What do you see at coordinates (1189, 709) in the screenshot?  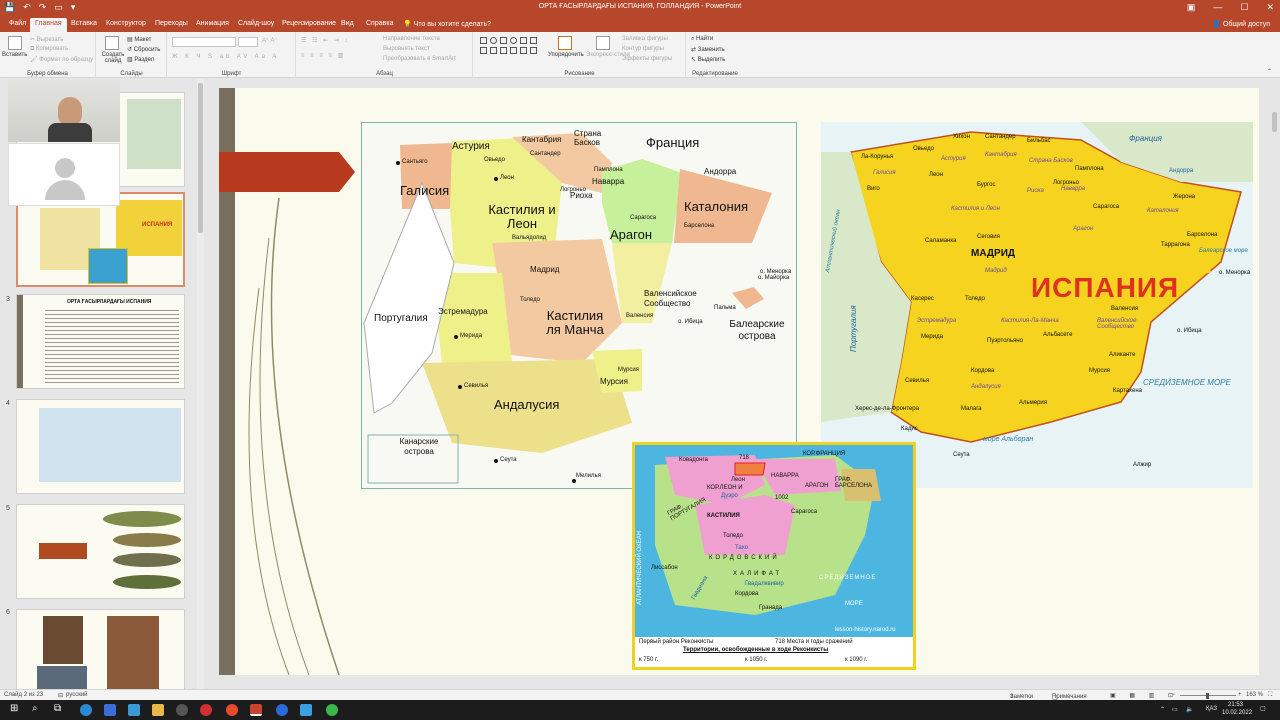 I see `volume-icon: 🔈` at bounding box center [1189, 709].